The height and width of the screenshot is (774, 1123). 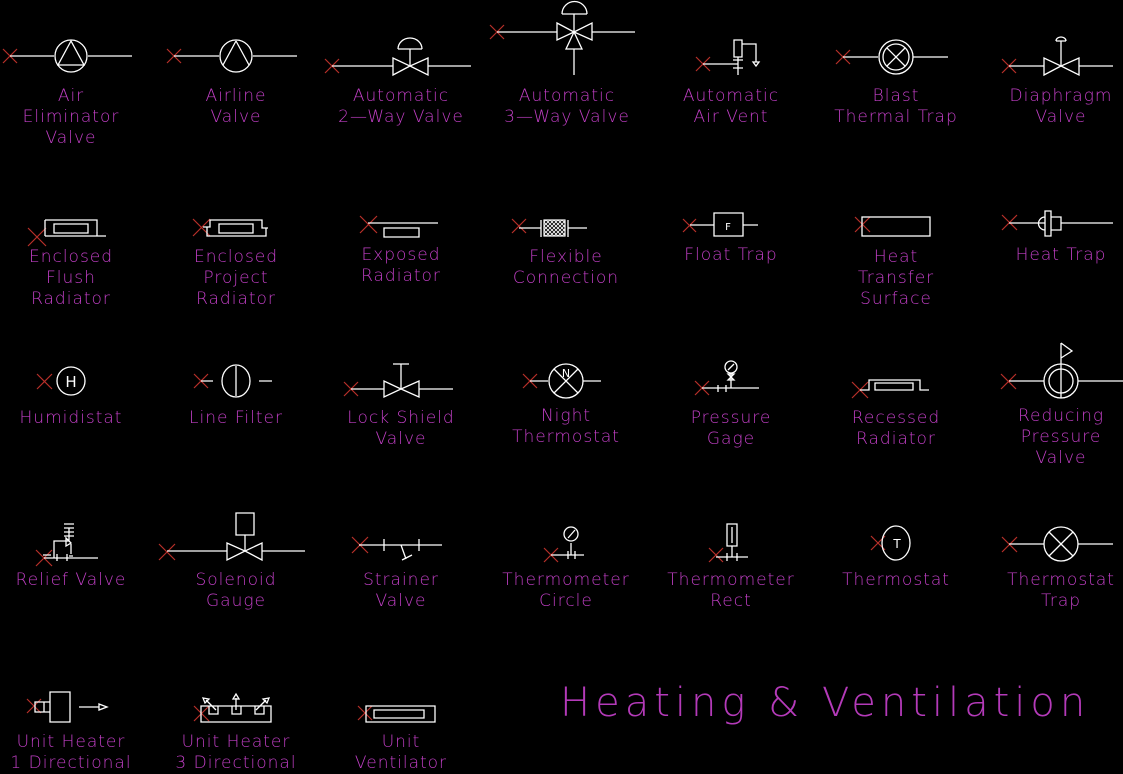 I want to click on symbol-label: Recessed Radiator, so click(x=896, y=428).